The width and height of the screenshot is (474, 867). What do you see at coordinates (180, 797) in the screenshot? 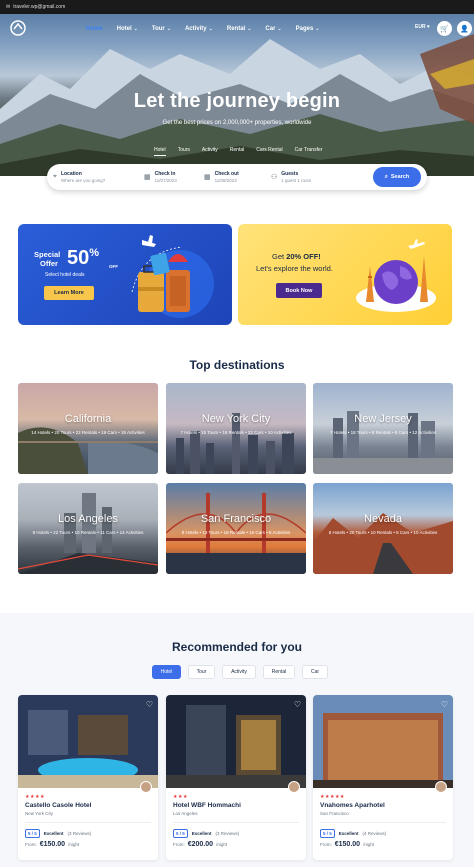
I see `star-rating: ★★★` at bounding box center [180, 797].